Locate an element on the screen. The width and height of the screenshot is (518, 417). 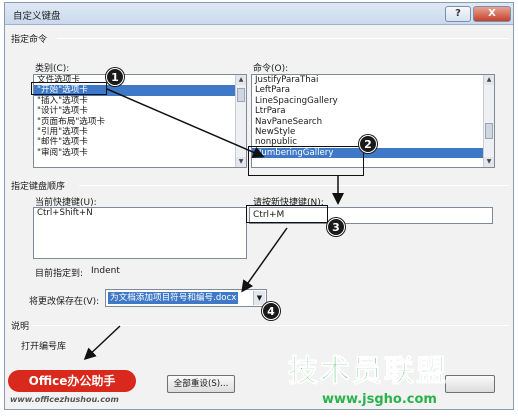
callout-4: 4 is located at coordinates (271, 311).